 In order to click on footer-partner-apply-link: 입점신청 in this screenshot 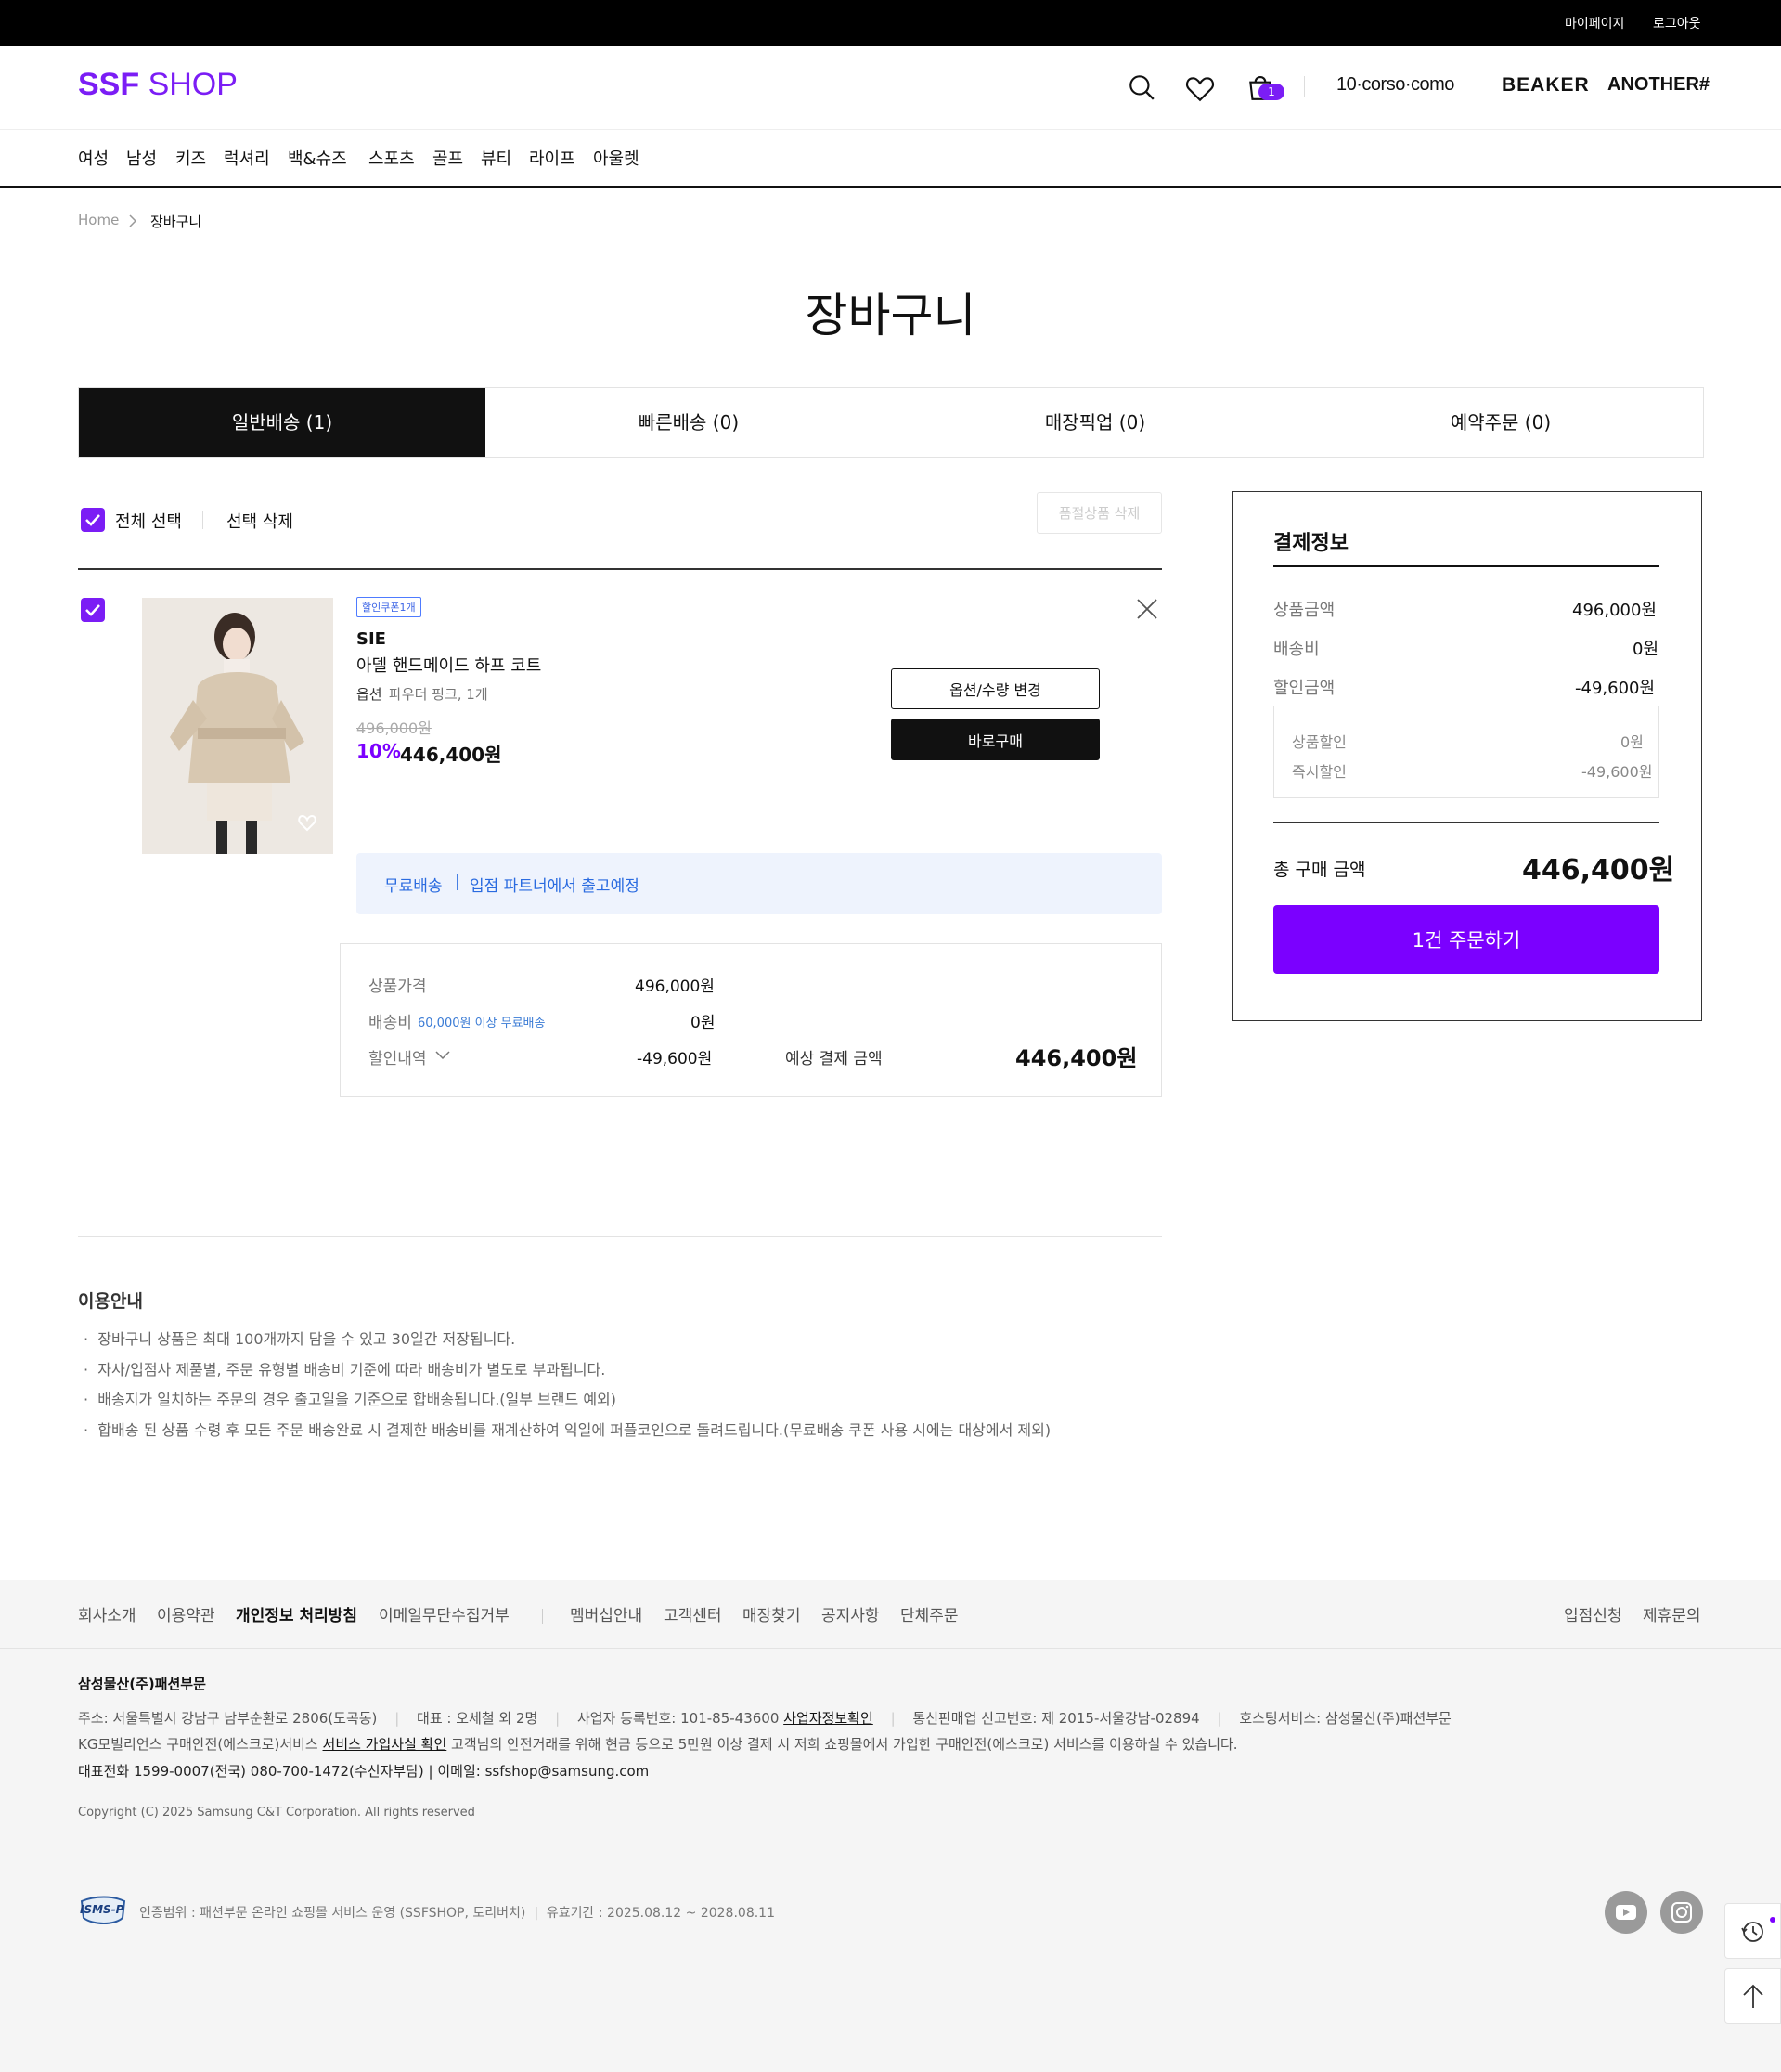, I will do `click(1593, 1614)`.